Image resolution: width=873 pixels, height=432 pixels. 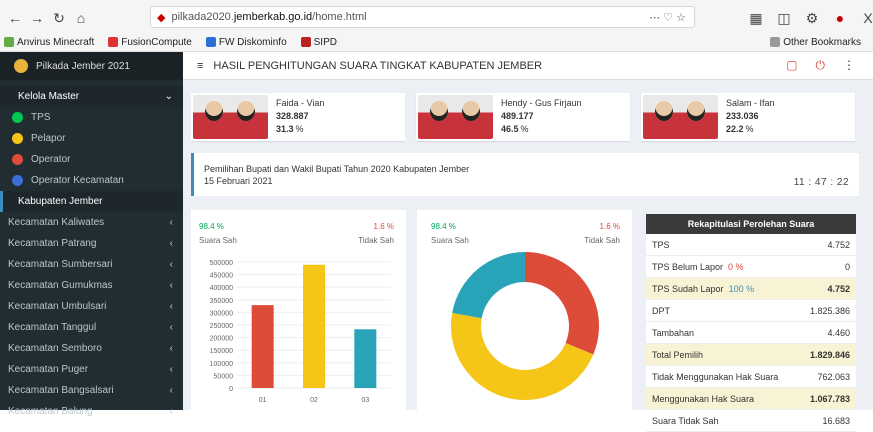 I want to click on rekap-value: 4.752, so click(x=838, y=244).